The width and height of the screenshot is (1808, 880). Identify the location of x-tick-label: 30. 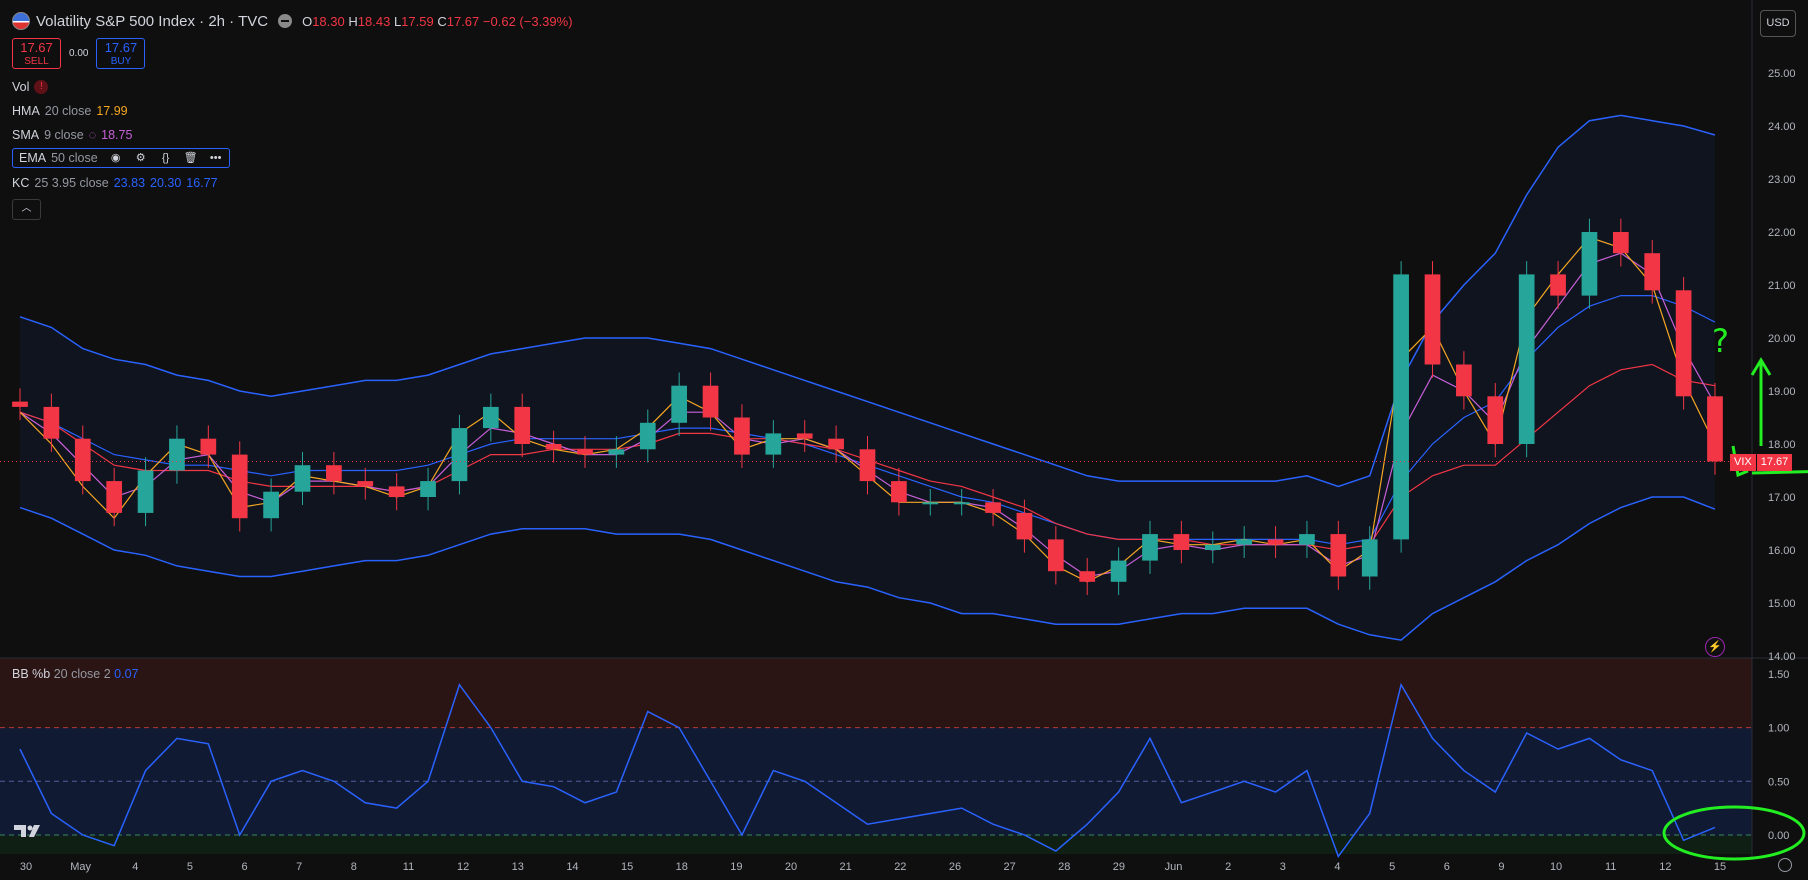
(26, 867).